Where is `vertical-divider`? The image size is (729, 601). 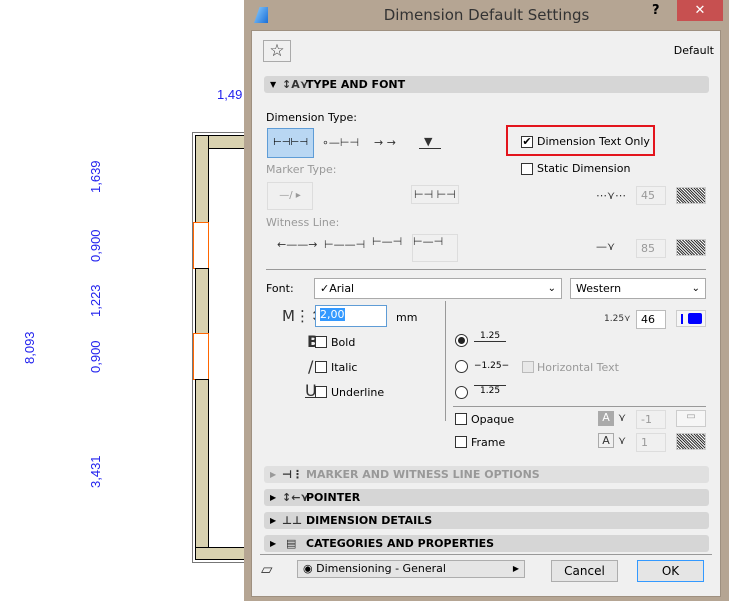 vertical-divider is located at coordinates (445, 361).